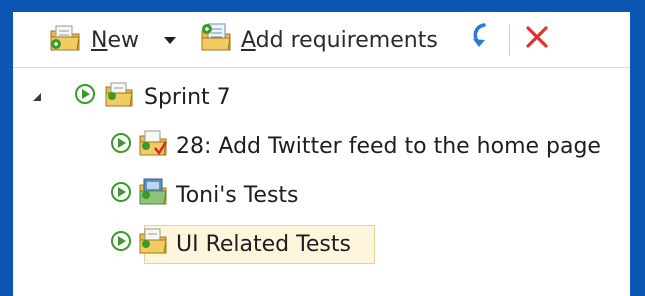 The height and width of the screenshot is (296, 645). I want to click on add-requirements-label: Add requirements, so click(339, 40).